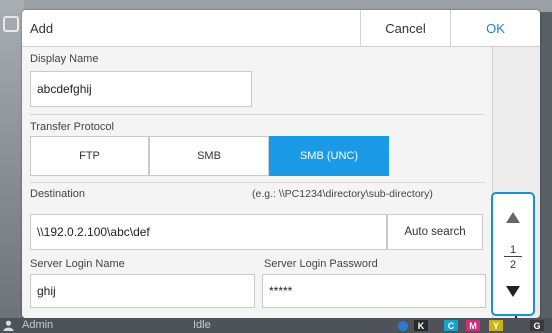 The width and height of the screenshot is (552, 333). Describe the element at coordinates (72, 127) in the screenshot. I see `transfer-protocol-label: Transfer Protocol` at that location.